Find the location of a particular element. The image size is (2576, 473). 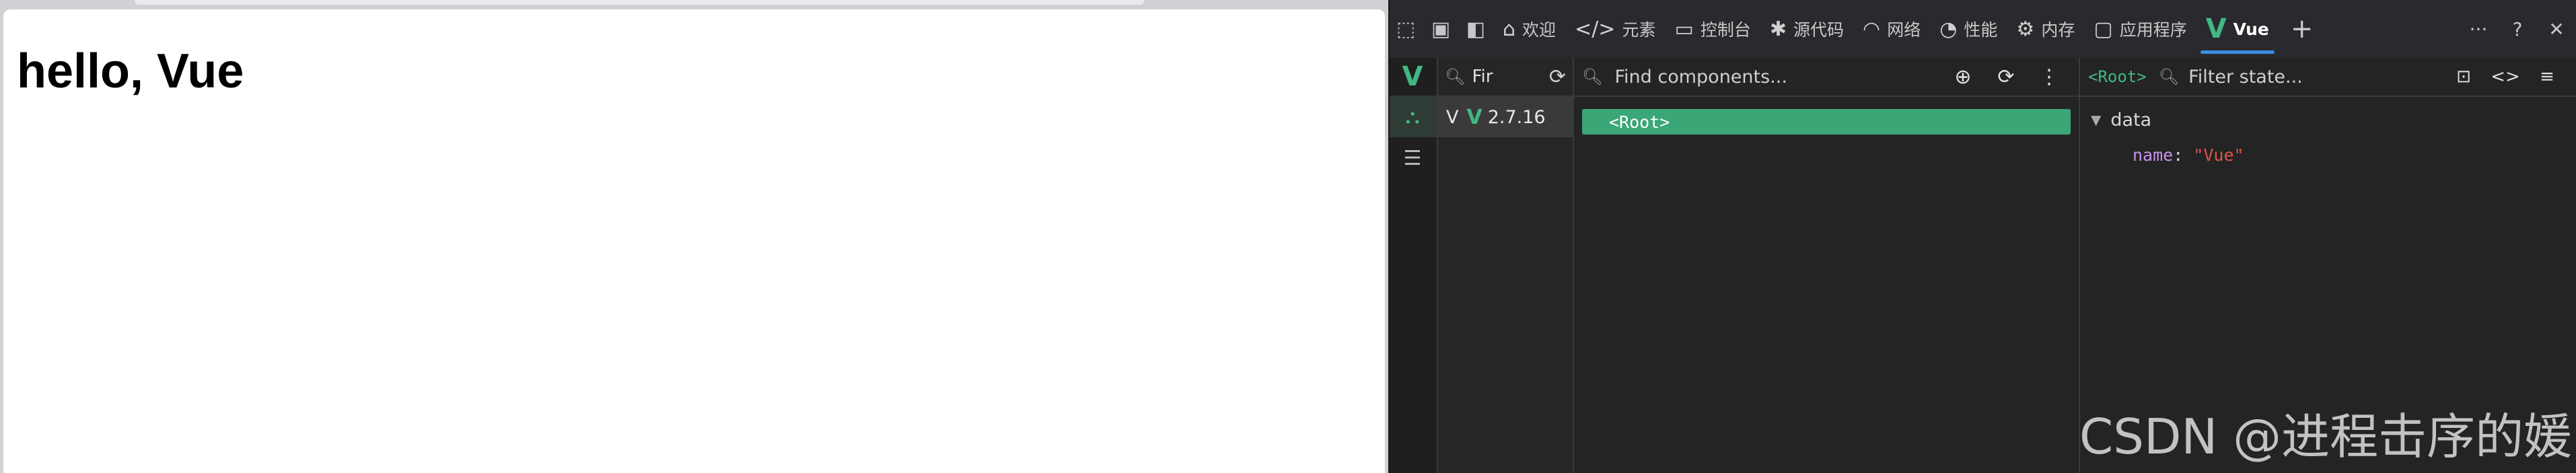

tab-welcome: ⌂ 欢迎 is located at coordinates (1529, 29).